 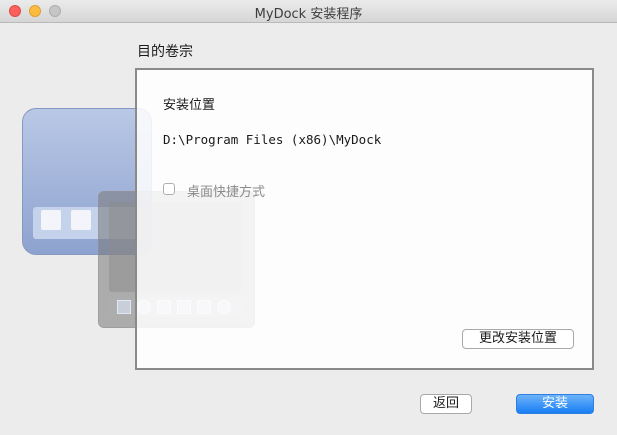 What do you see at coordinates (518, 339) in the screenshot?
I see `change-location-button: 更改安装位置` at bounding box center [518, 339].